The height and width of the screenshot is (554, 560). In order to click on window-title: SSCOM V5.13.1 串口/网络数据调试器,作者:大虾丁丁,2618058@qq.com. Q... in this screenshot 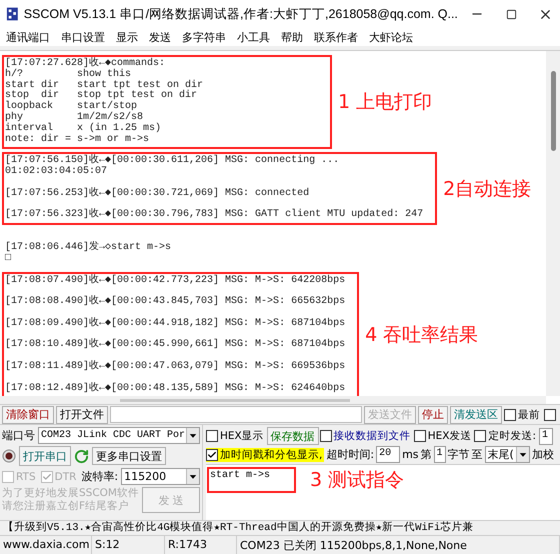, I will do `click(241, 14)`.